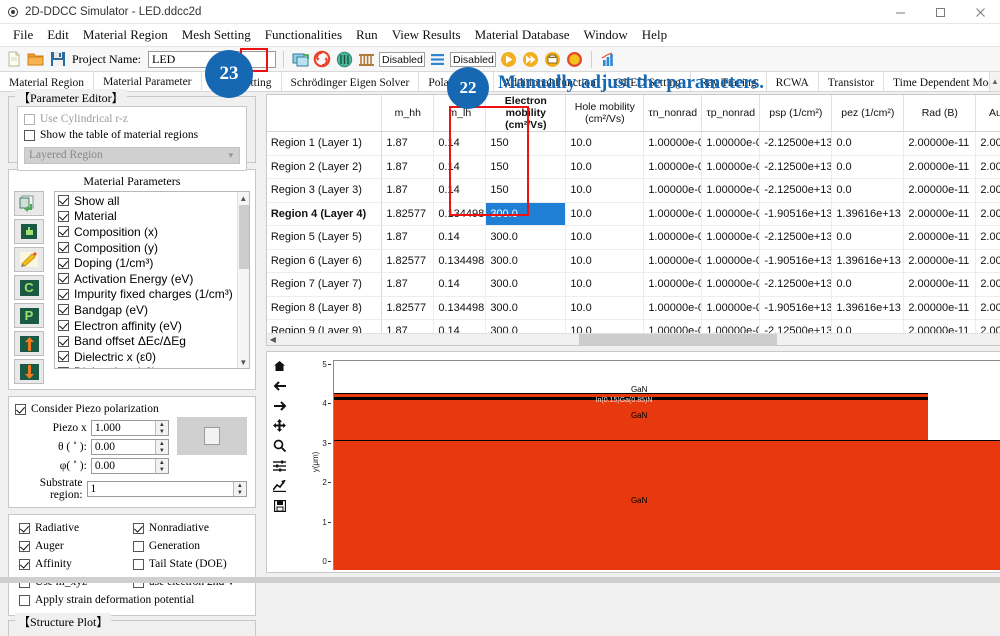  I want to click on edit-curves-icon, so click(280, 485).